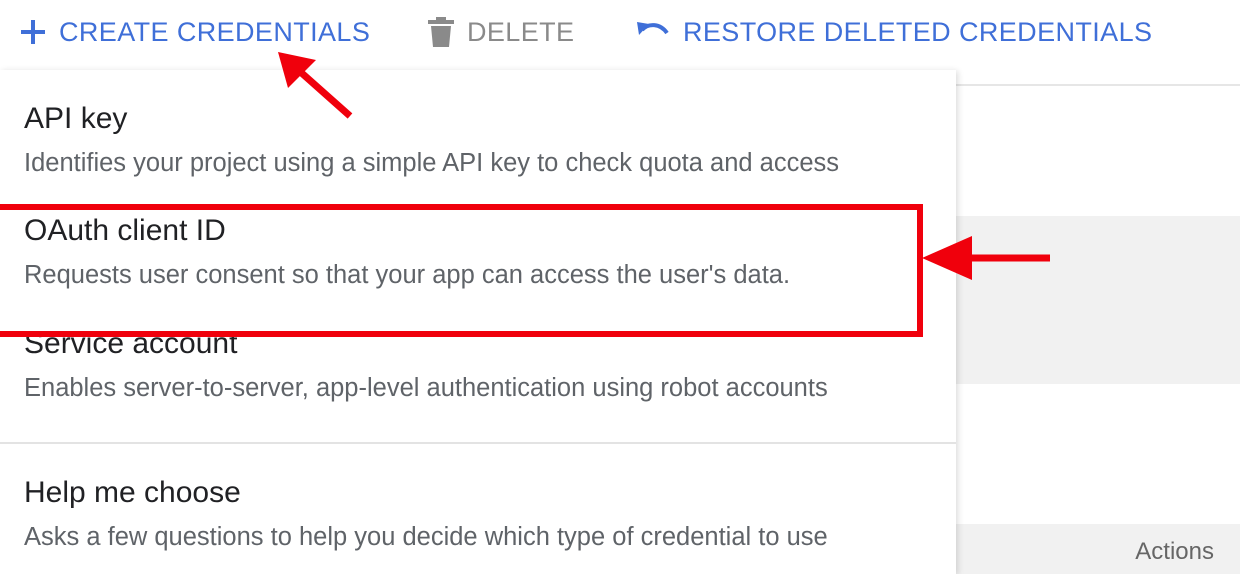 The height and width of the screenshot is (574, 1240). I want to click on menu-item-title: API key, so click(76, 118).